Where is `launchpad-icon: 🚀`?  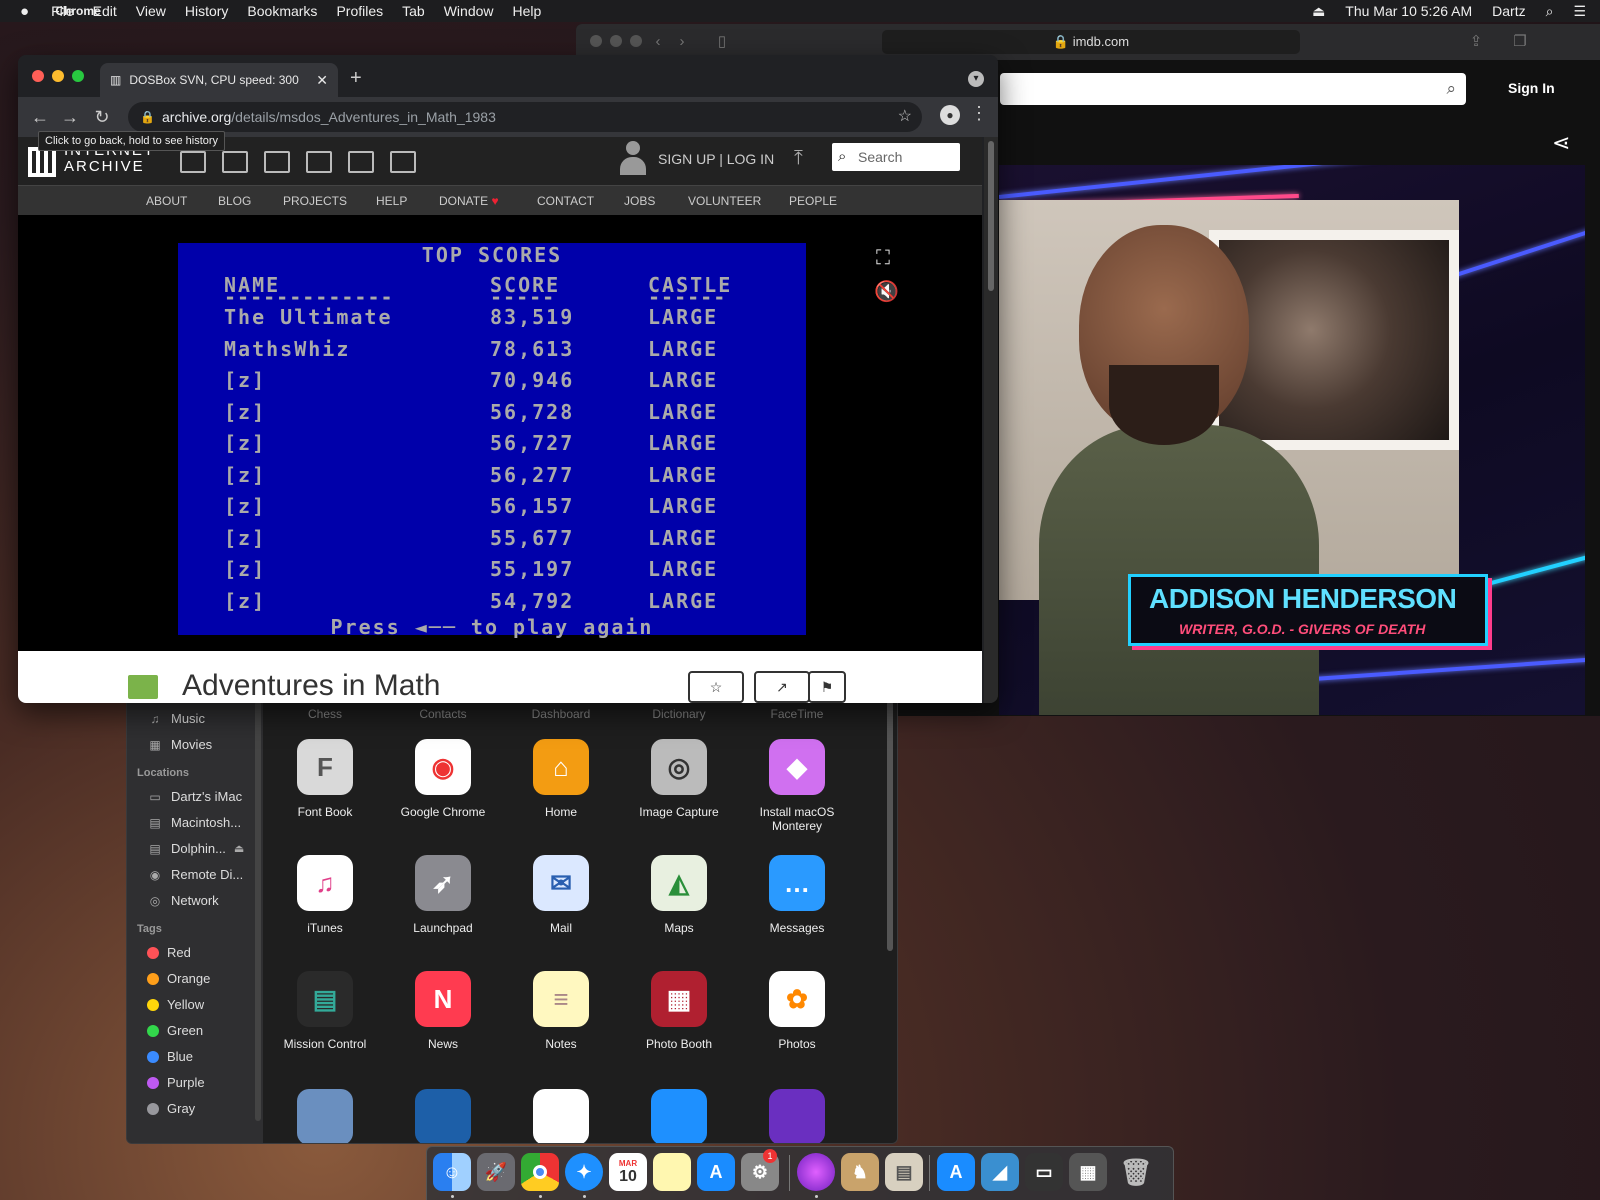 launchpad-icon: 🚀 is located at coordinates (496, 1172).